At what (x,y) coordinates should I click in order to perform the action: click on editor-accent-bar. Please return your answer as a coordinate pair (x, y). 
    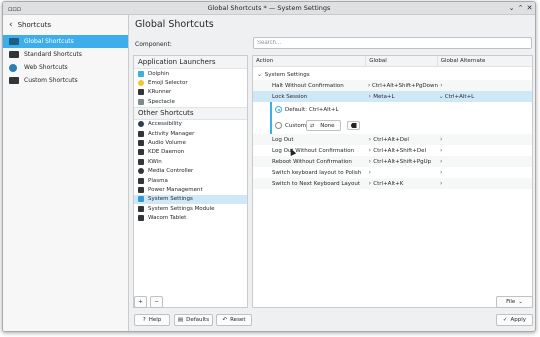
    Looking at the image, I should click on (271, 118).